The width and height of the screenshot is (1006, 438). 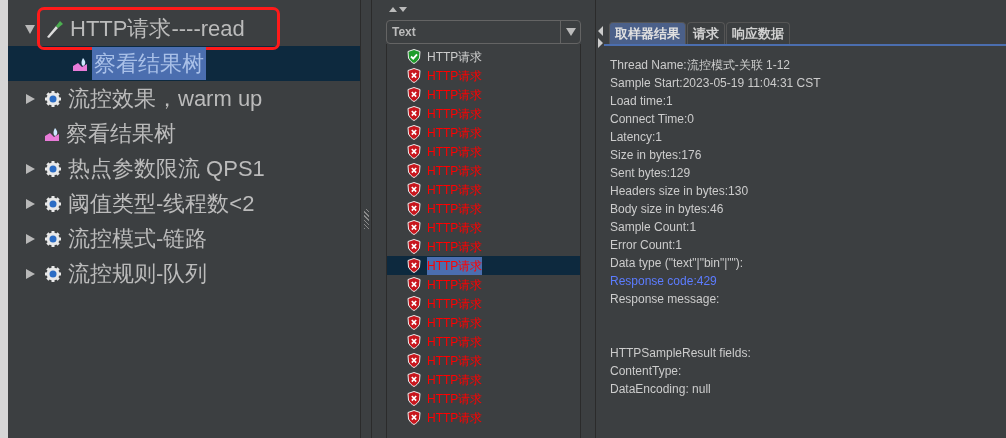 I want to click on detail-line: Sent bytes:129, so click(x=651, y=173).